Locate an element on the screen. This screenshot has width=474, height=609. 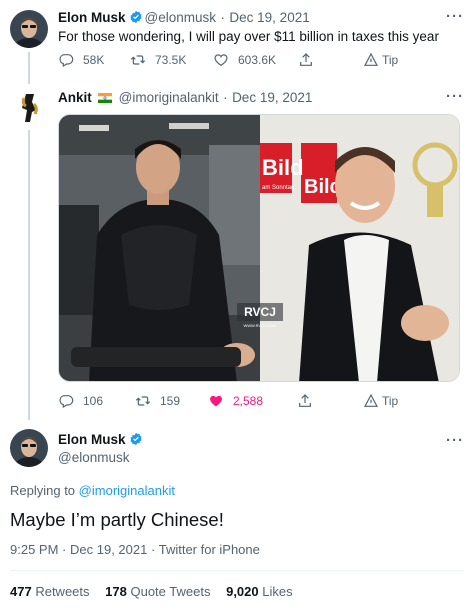
replying-to-label: Replying to is located at coordinates (43, 490).